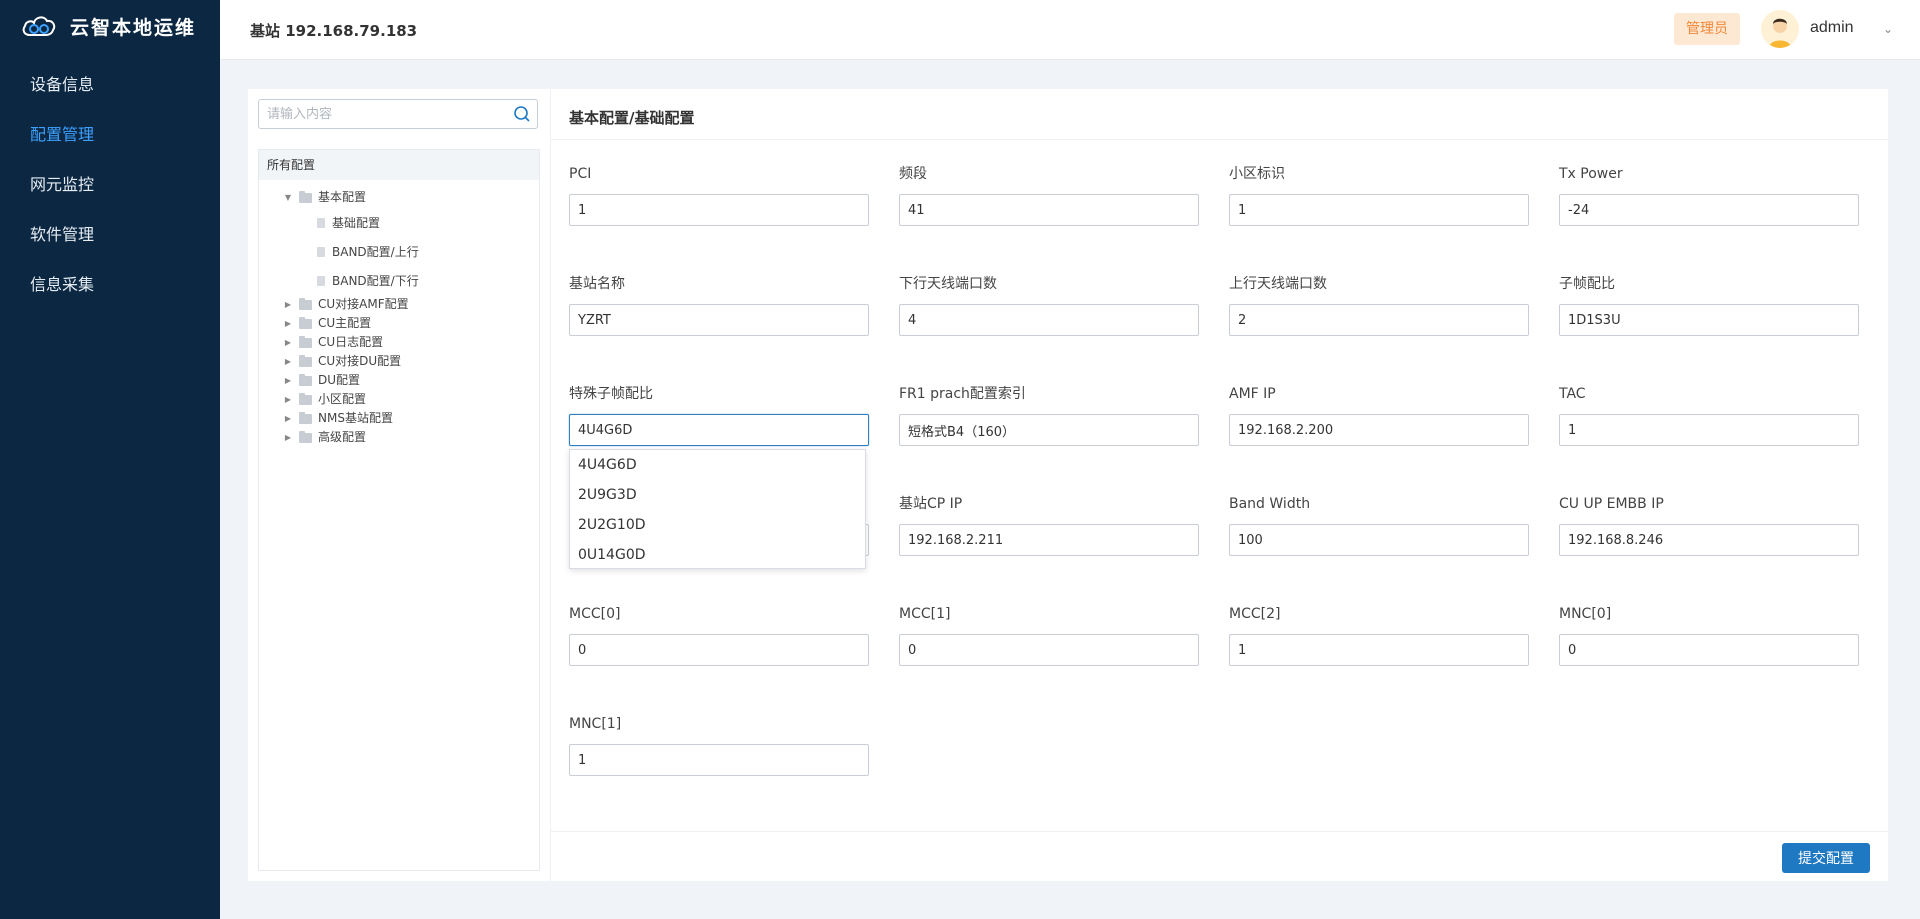 Image resolution: width=1920 pixels, height=919 pixels. I want to click on prach-index-input, so click(1049, 430).